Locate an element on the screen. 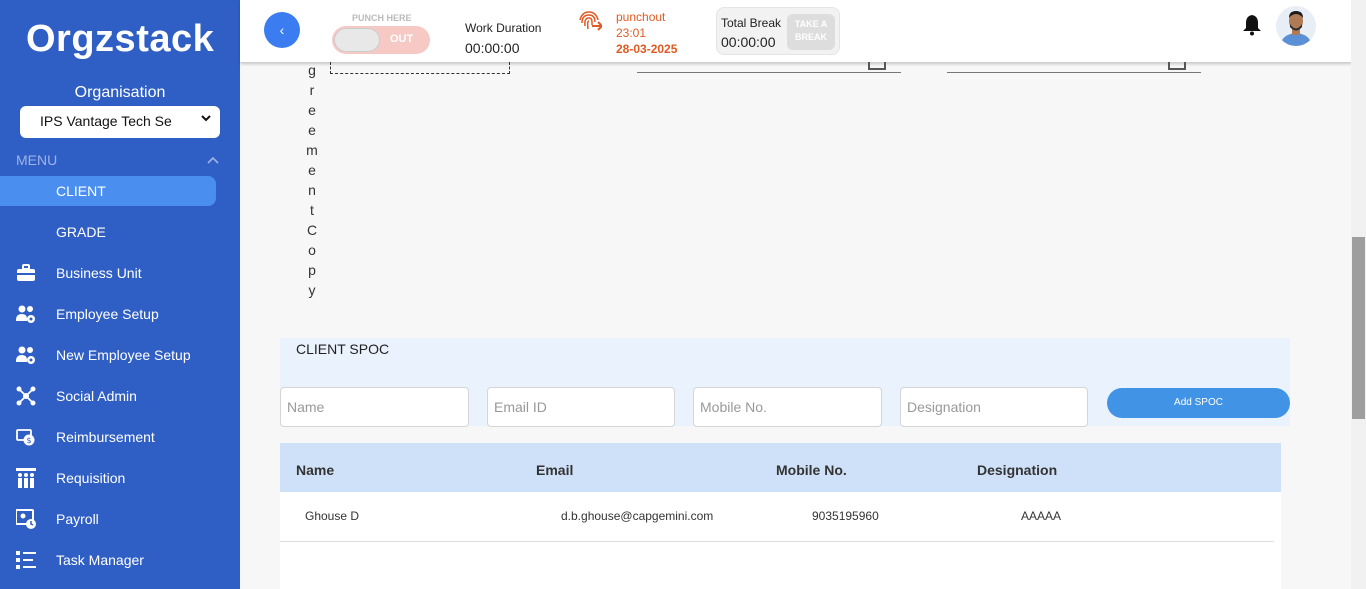  sidebar-item-business-unit: Business Unit is located at coordinates (108, 273).